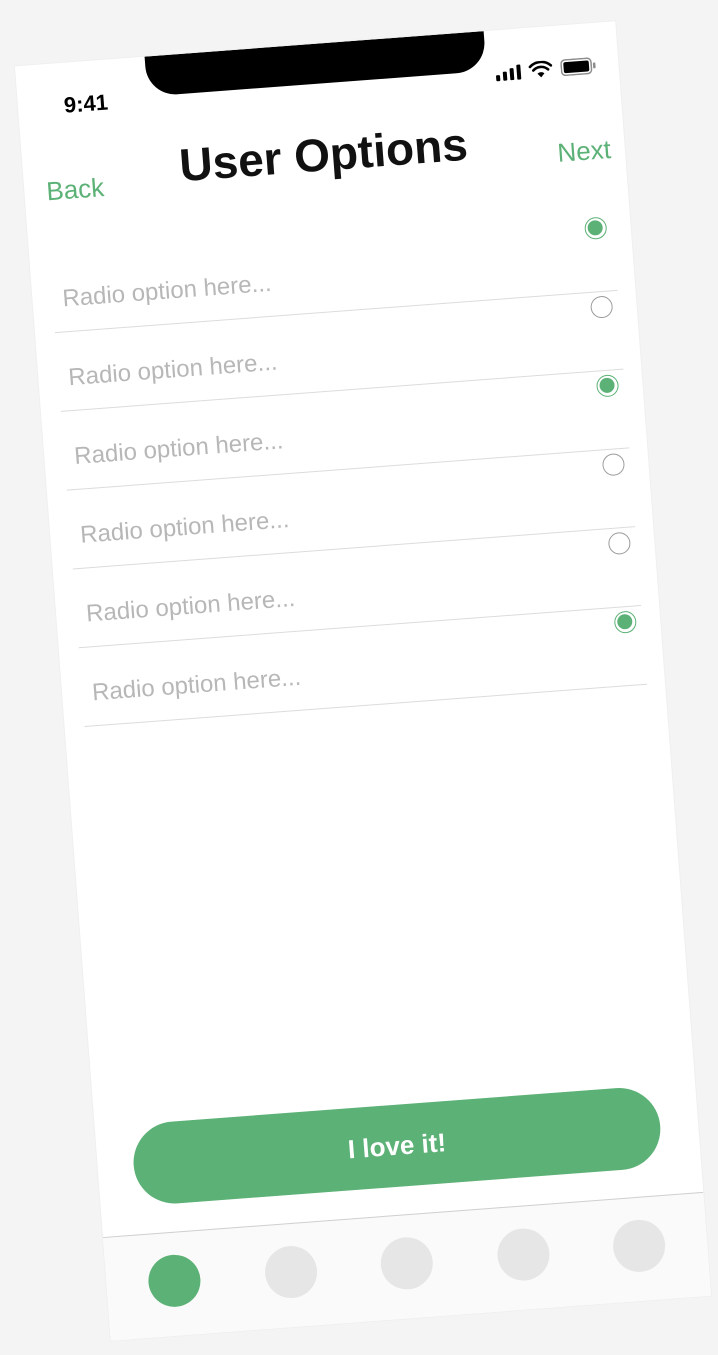 The height and width of the screenshot is (1355, 718). What do you see at coordinates (315, 64) in the screenshot?
I see `device-notch` at bounding box center [315, 64].